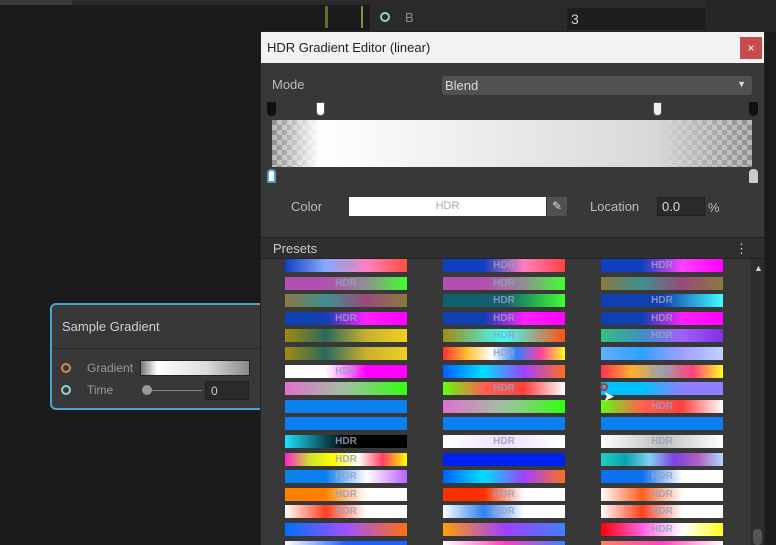 The width and height of the screenshot is (776, 545). I want to click on hdr-color-field: HDR, so click(447, 206).